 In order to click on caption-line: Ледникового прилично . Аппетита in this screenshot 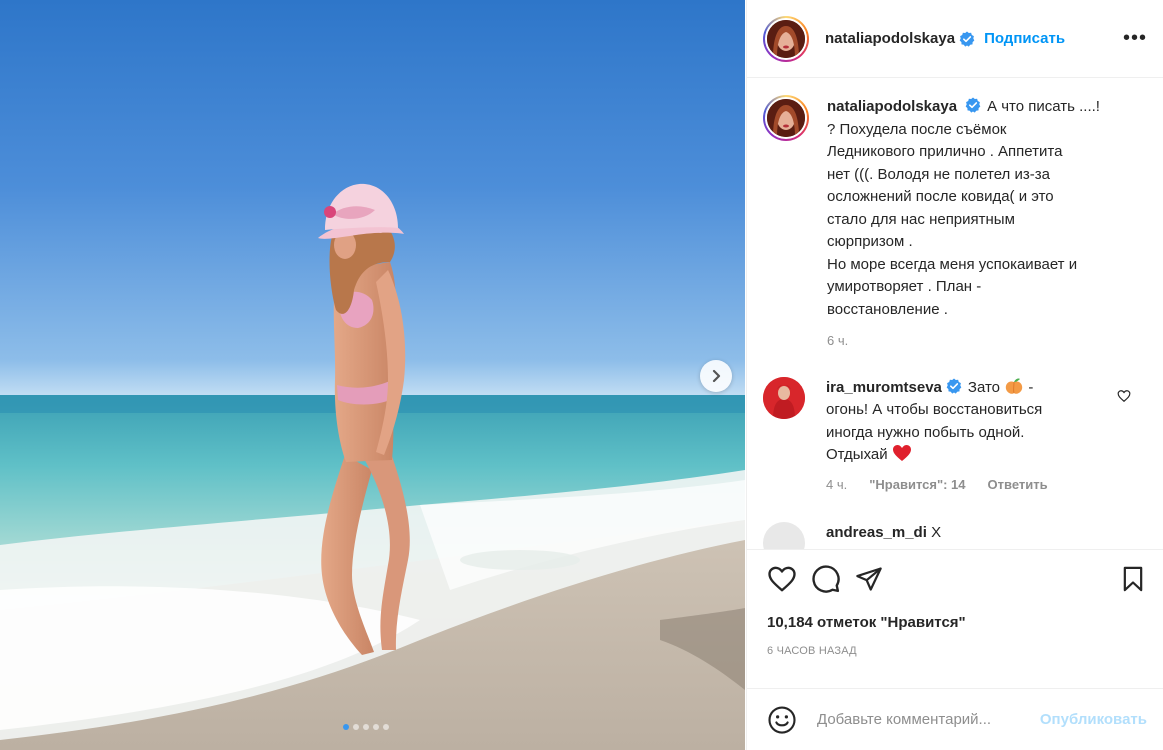, I will do `click(945, 151)`.